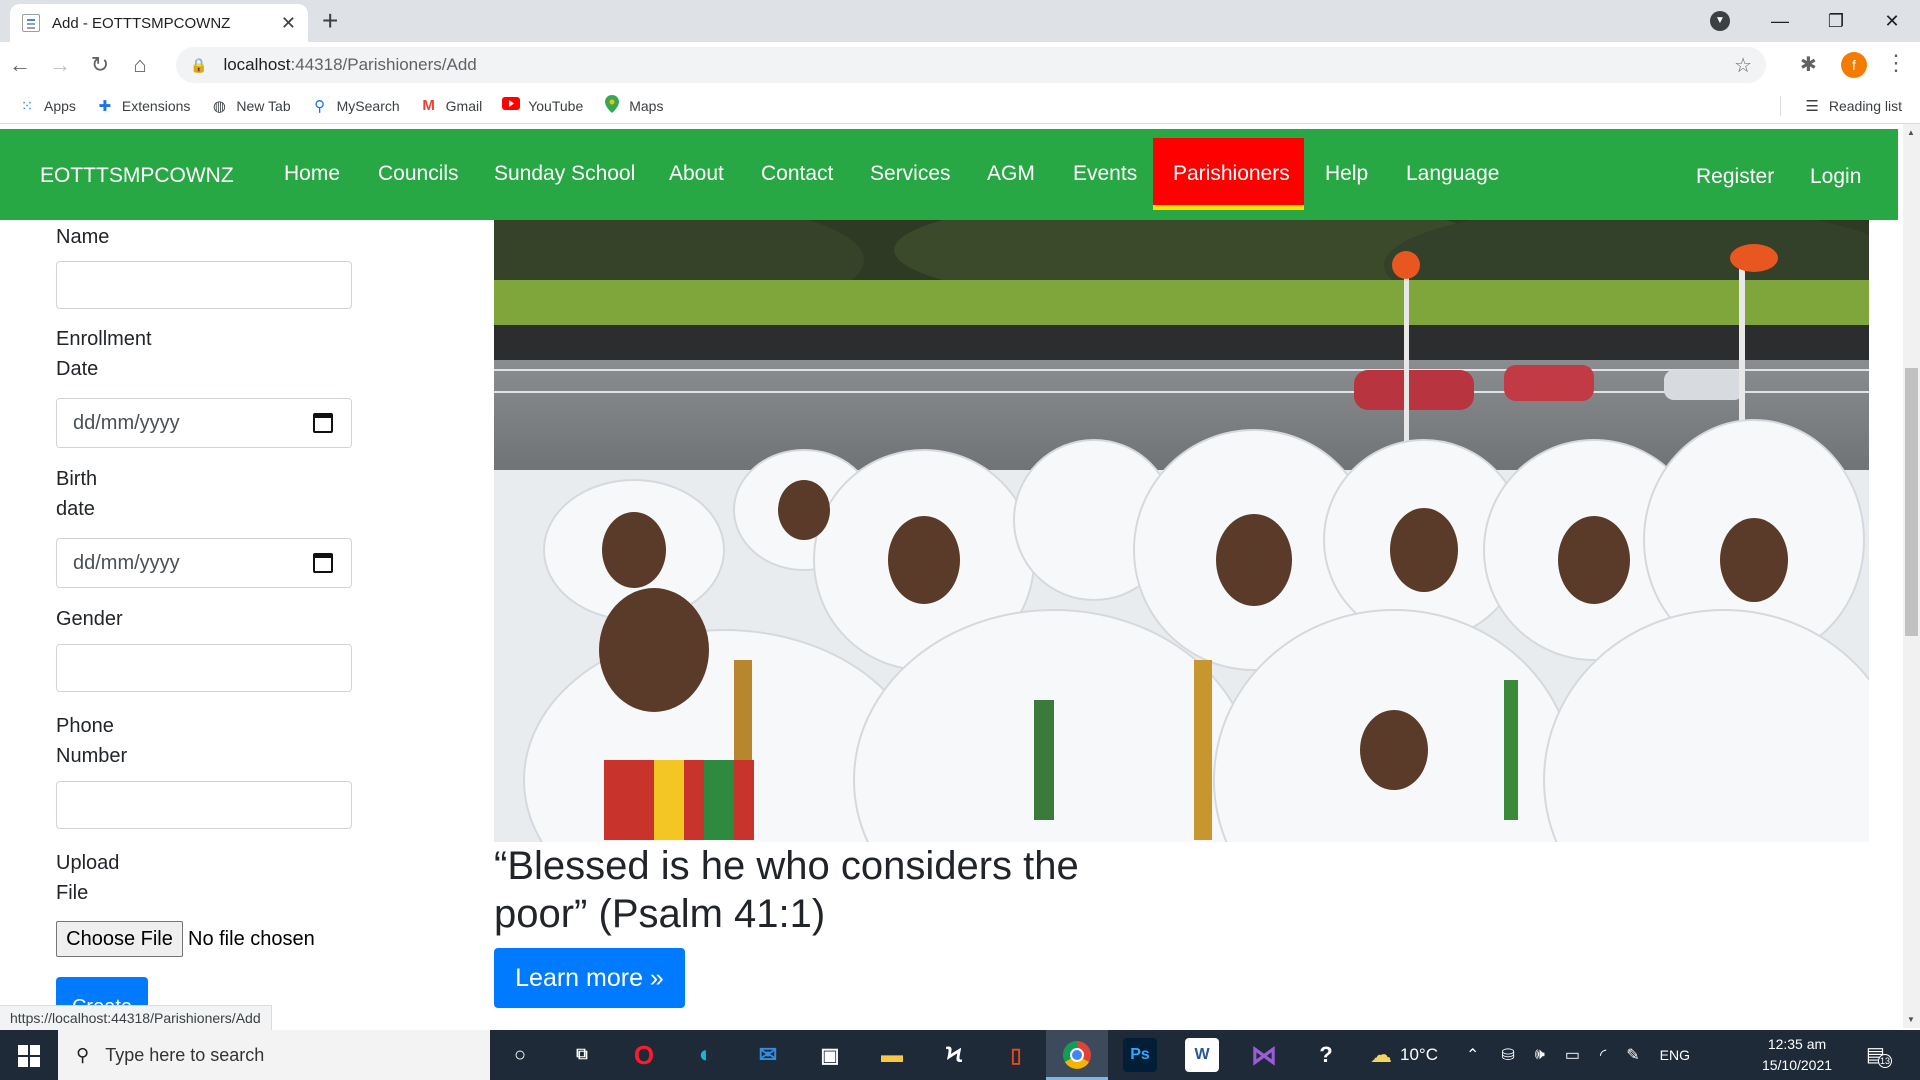  I want to click on language-indicator: ENG, so click(1675, 1055).